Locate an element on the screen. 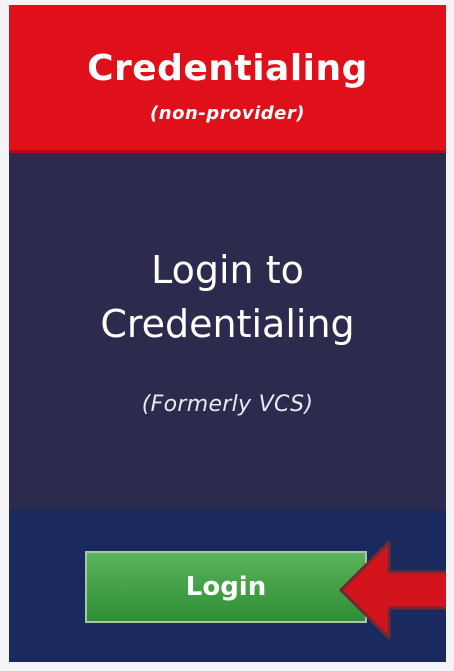  header-title: Credentialing is located at coordinates (227, 68).